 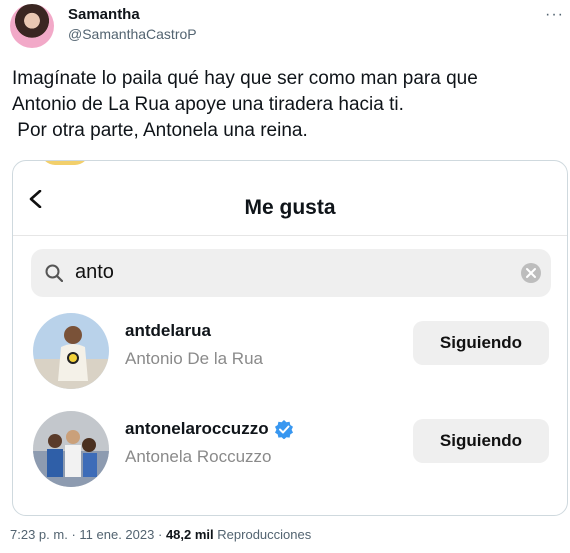 What do you see at coordinates (189, 534) in the screenshot?
I see `views-count: 48,2 mil` at bounding box center [189, 534].